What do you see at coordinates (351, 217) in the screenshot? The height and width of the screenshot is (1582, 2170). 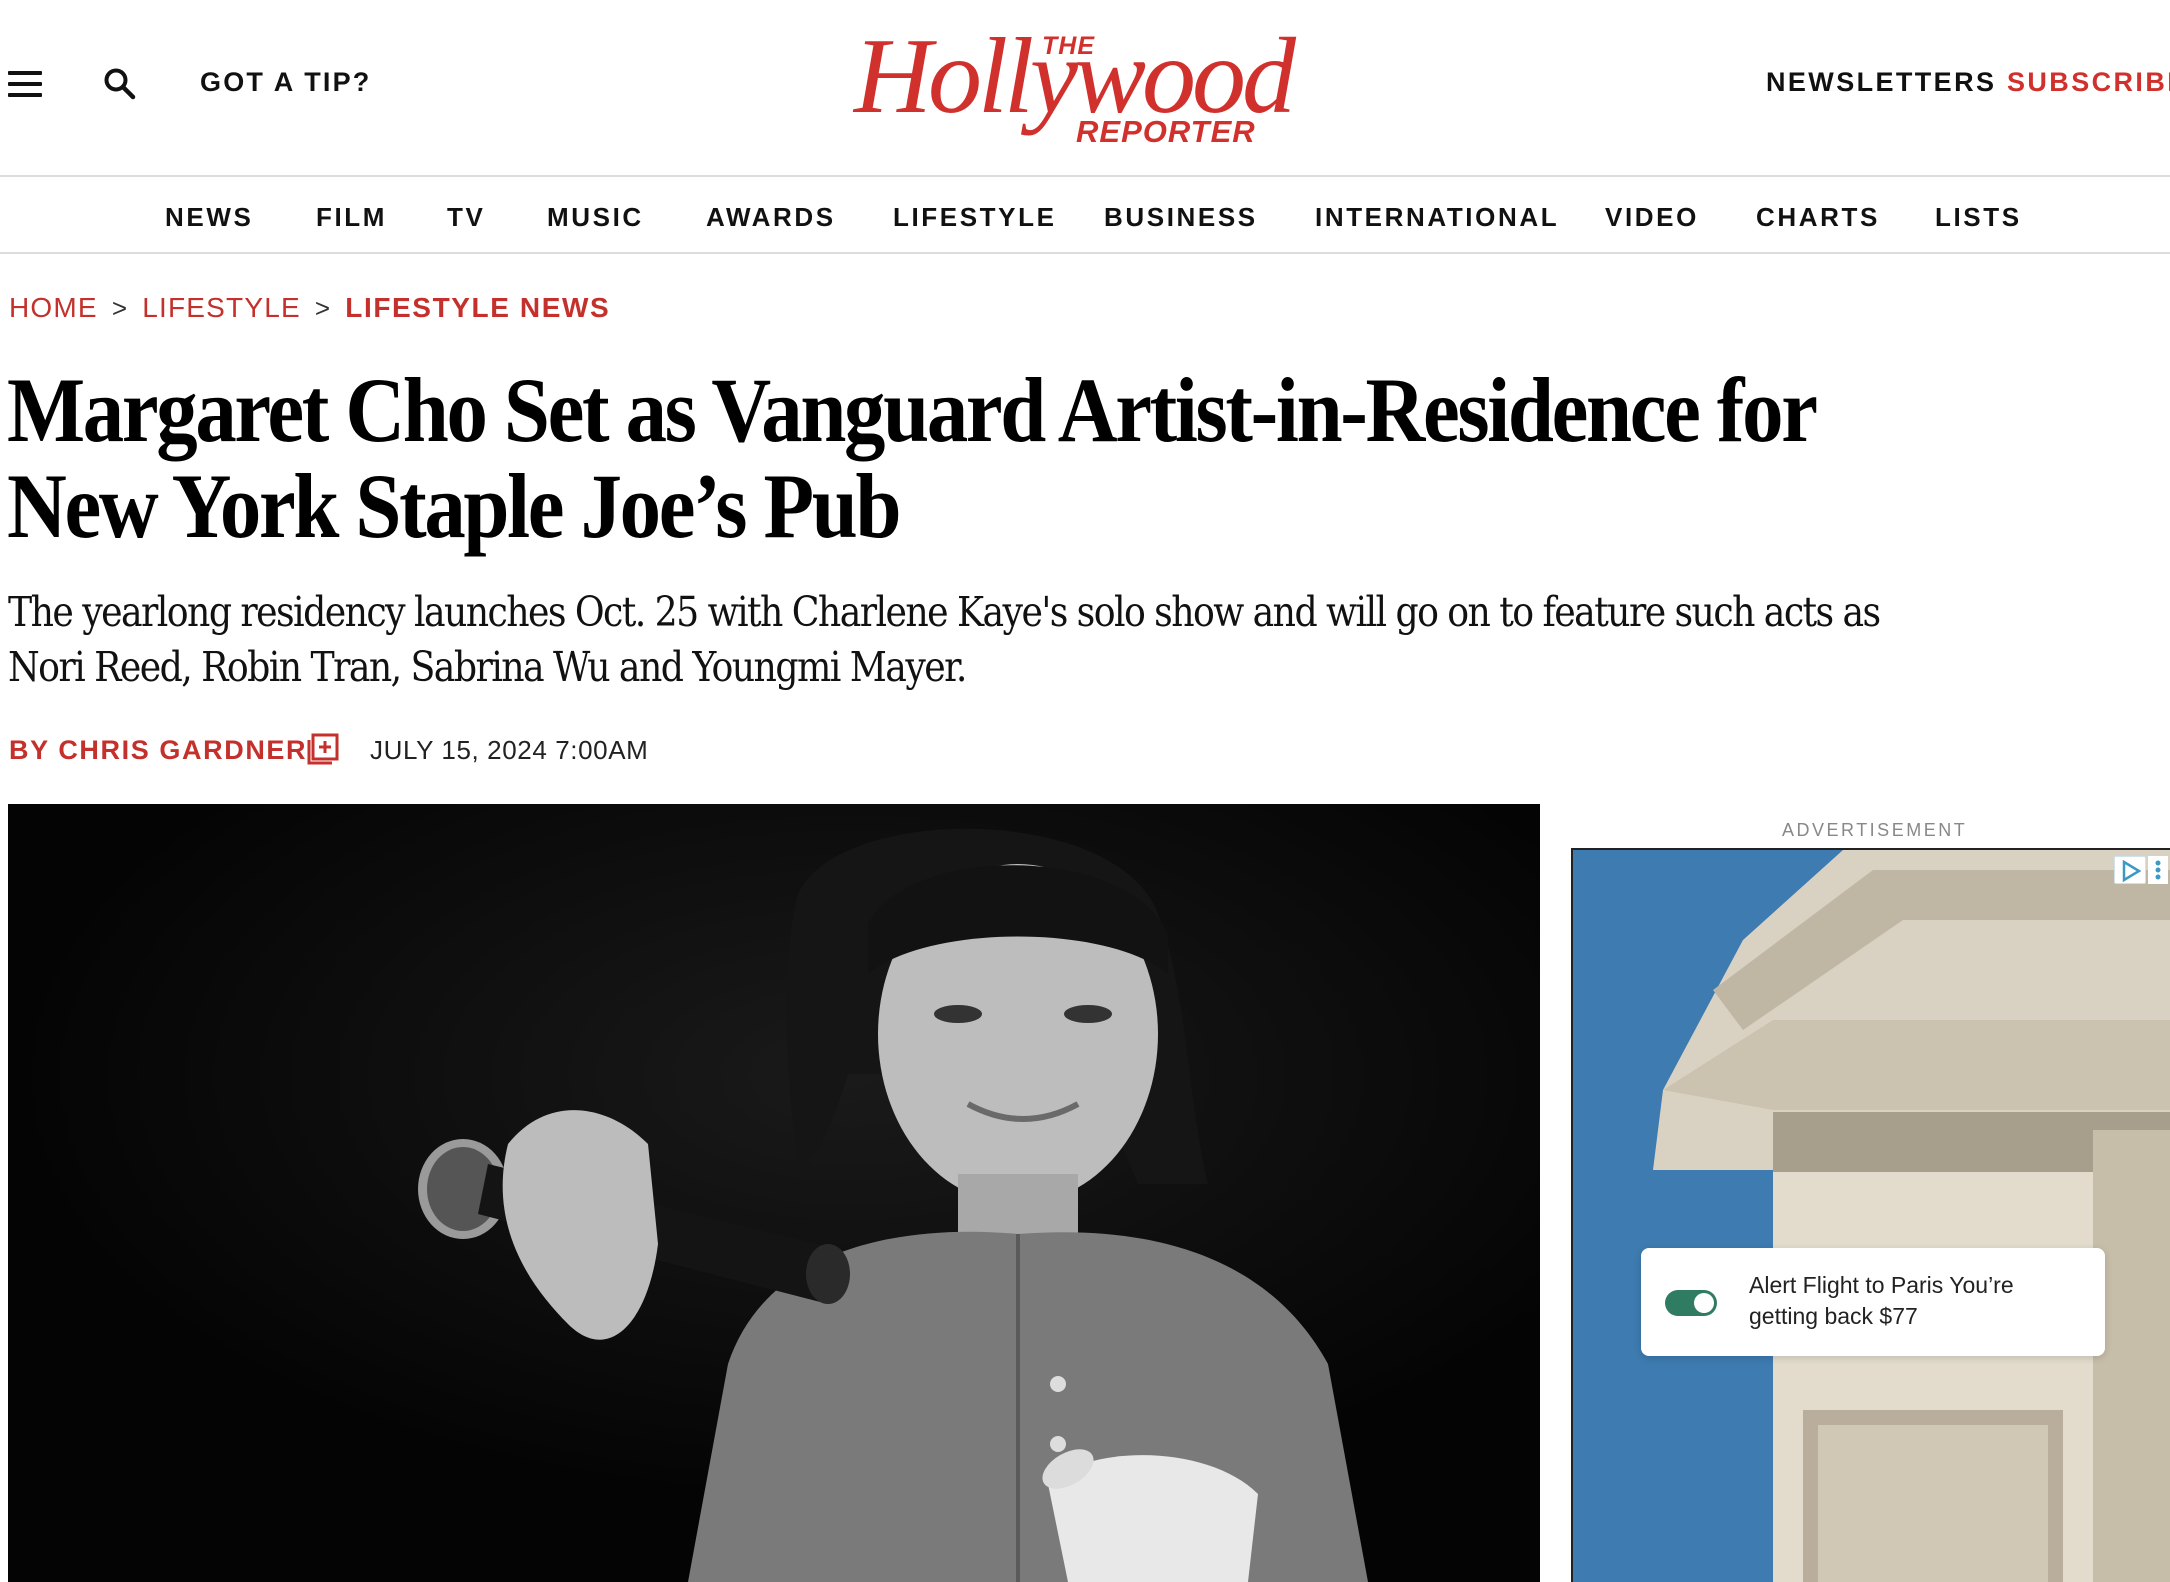 I see `nav-item-film: FILM` at bounding box center [351, 217].